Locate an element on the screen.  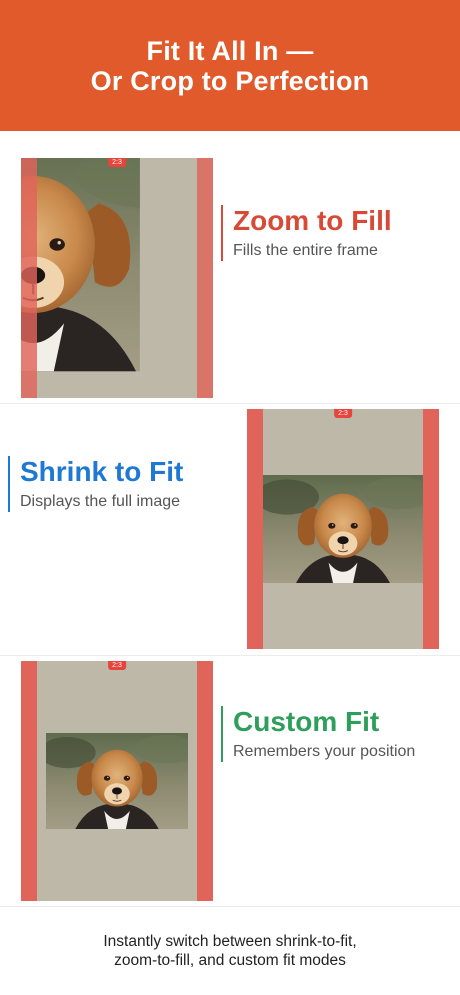
caption-custom-fit: Custom Fit Remembers your position is located at coordinates (318, 734).